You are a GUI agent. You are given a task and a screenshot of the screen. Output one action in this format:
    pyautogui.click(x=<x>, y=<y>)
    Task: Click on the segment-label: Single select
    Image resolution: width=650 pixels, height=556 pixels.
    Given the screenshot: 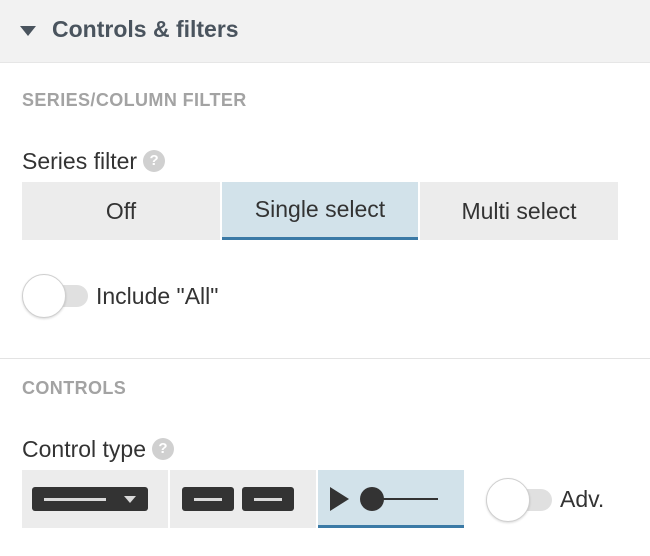 What is the action you would take?
    pyautogui.click(x=320, y=209)
    